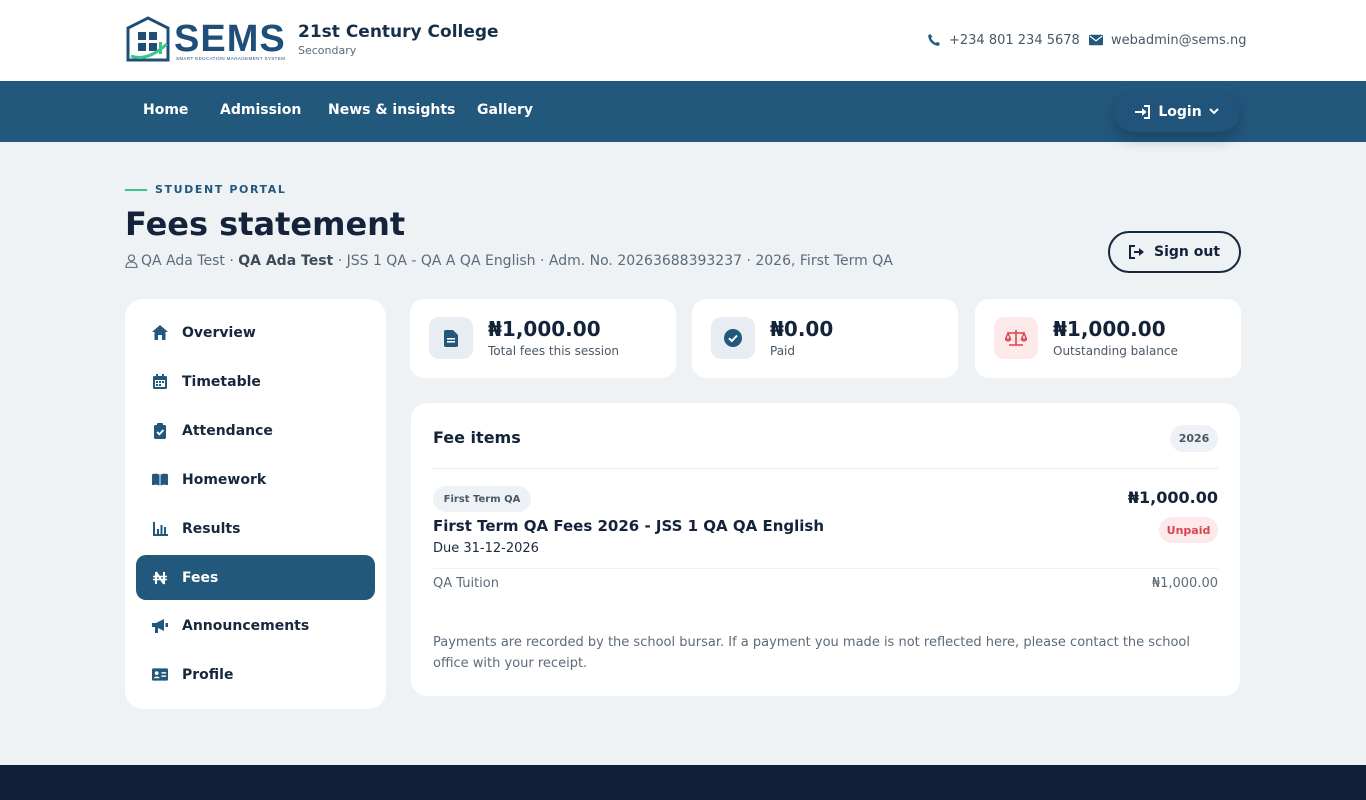 The height and width of the screenshot is (800, 1366). What do you see at coordinates (505, 110) in the screenshot?
I see `nav-gallery: Gallery` at bounding box center [505, 110].